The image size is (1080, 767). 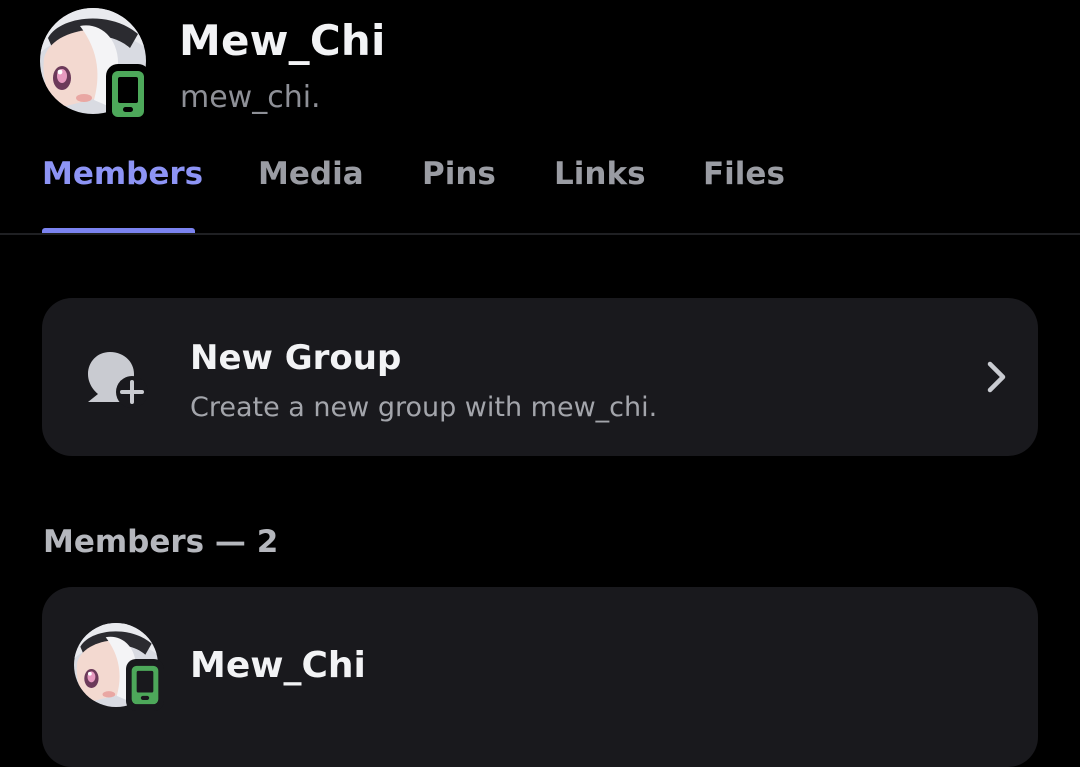 I want to click on tab-pins: Pins, so click(x=459, y=174).